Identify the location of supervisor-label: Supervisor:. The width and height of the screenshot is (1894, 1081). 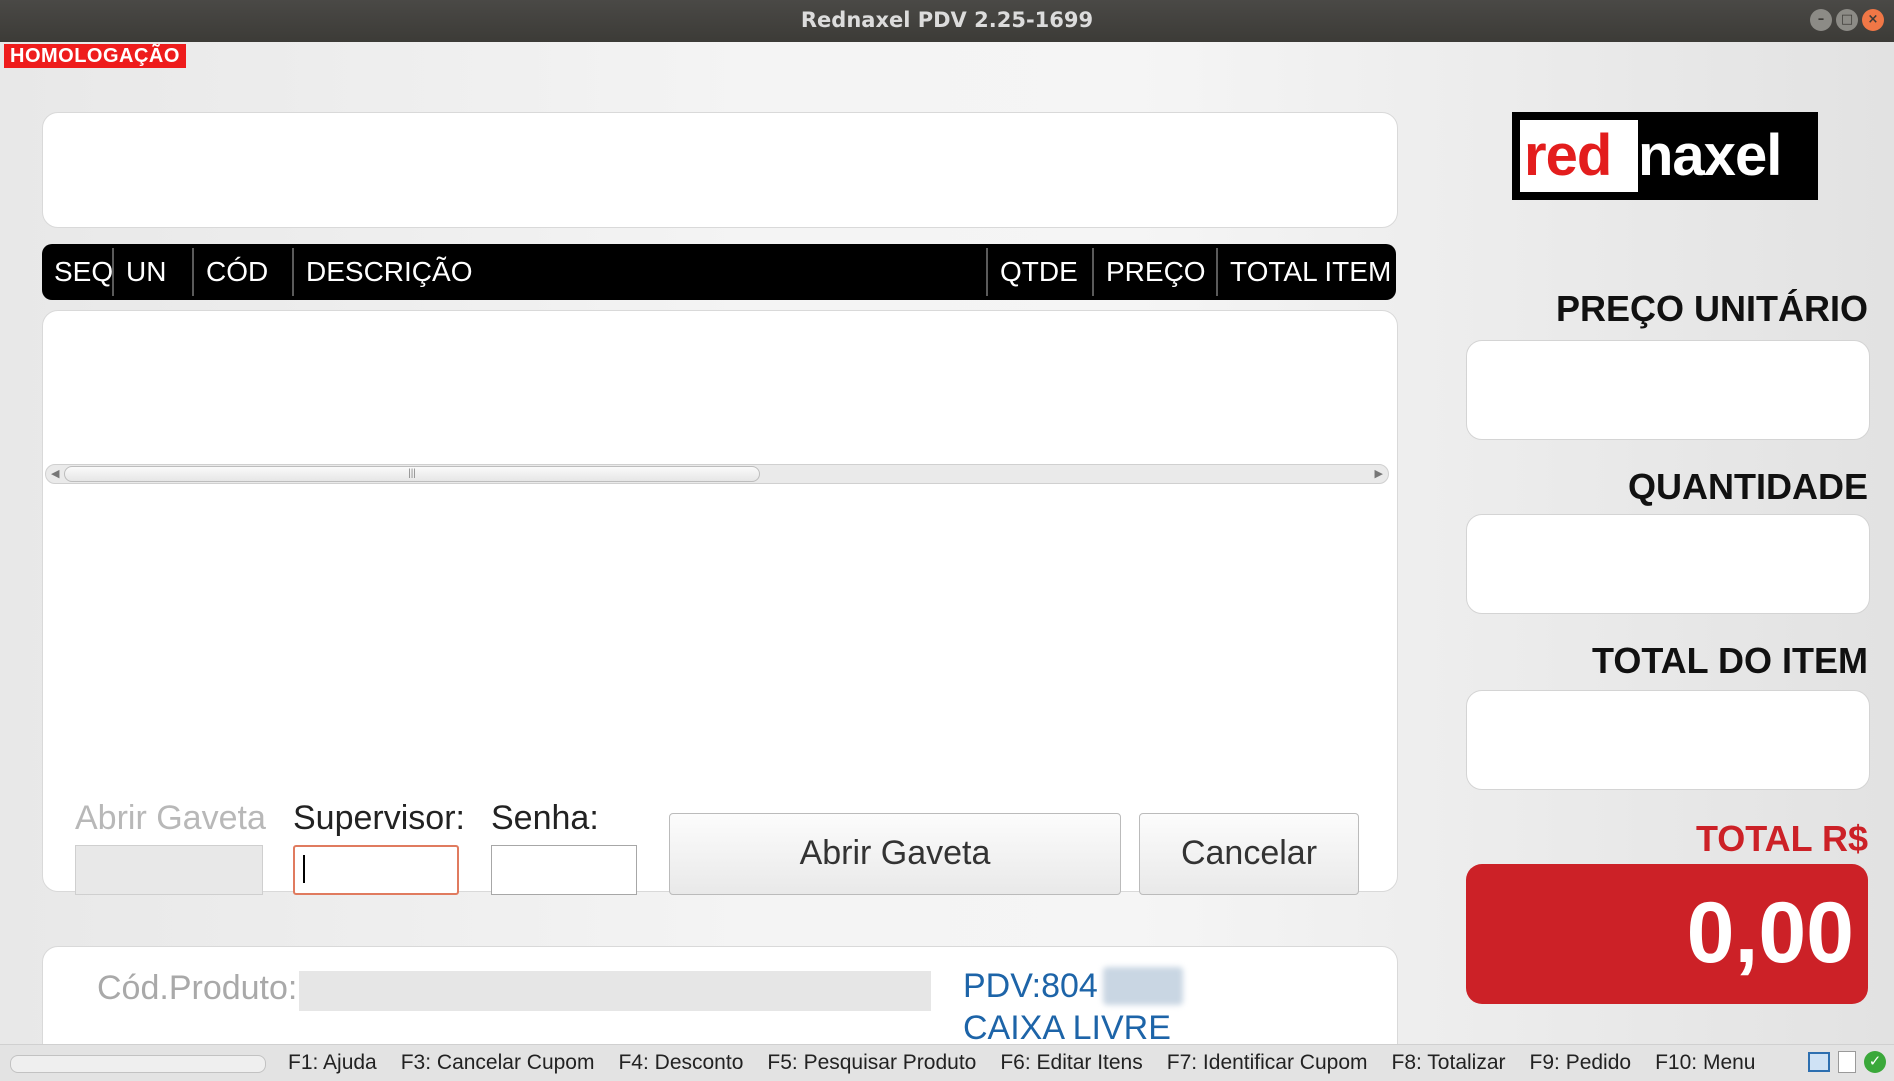
(379, 818).